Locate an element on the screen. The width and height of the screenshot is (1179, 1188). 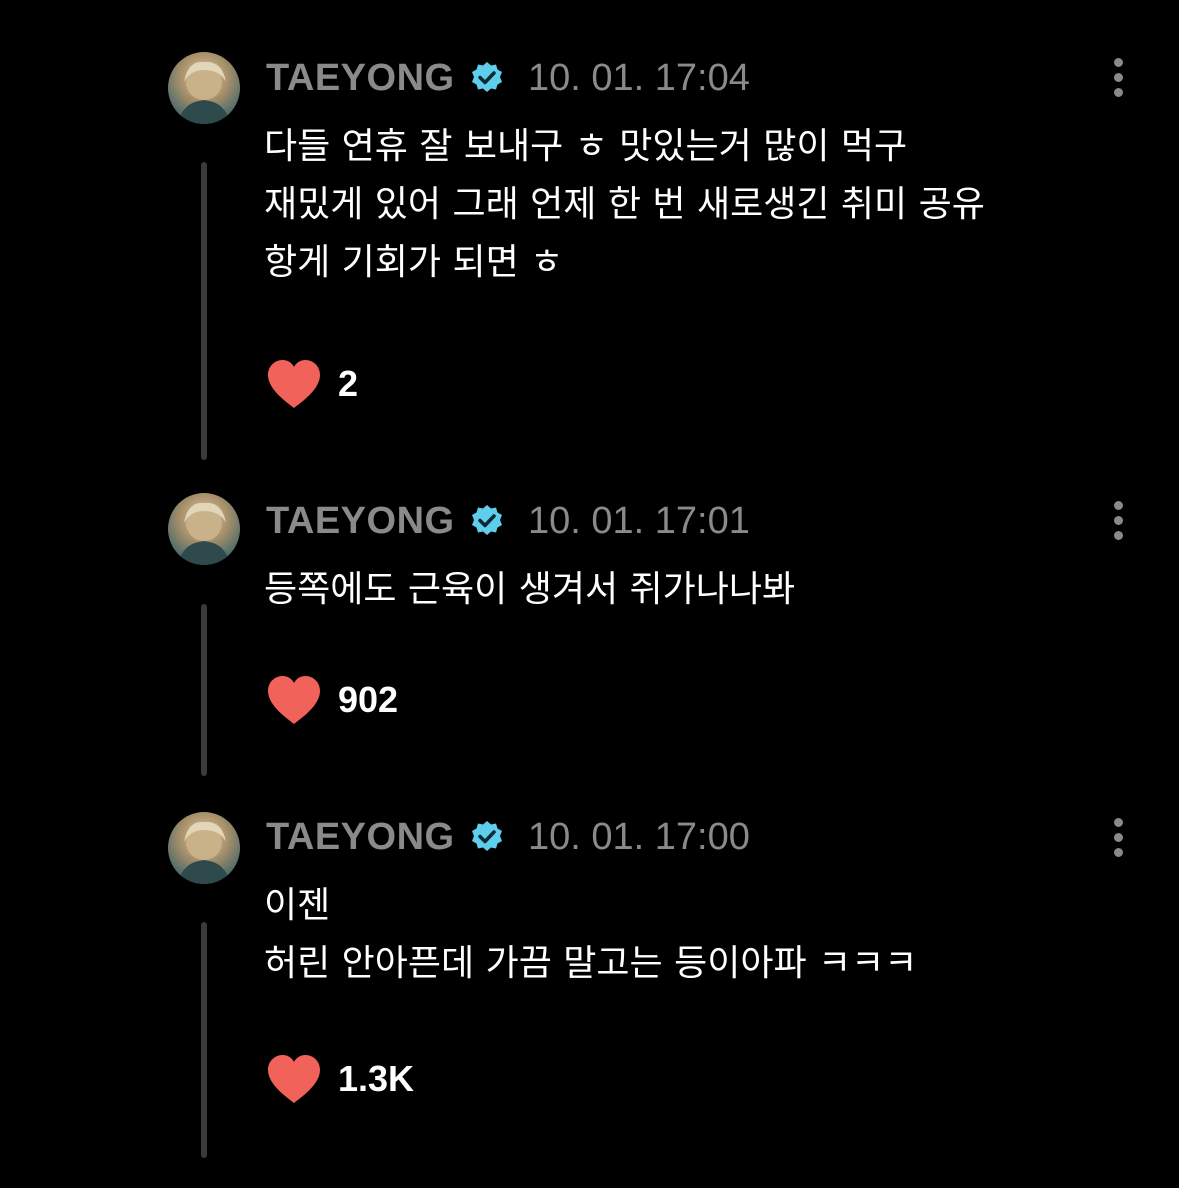
post-body-line: 이젠 is located at coordinates (297, 905).